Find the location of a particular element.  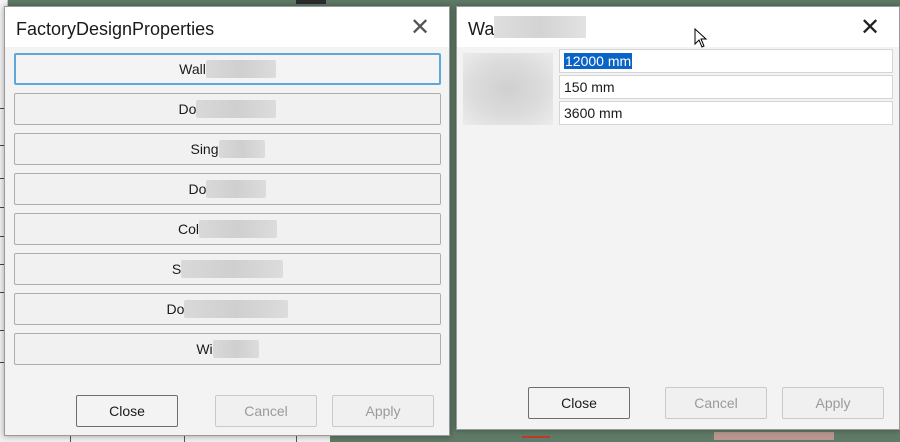

dialog-title-text: Wa is located at coordinates (481, 29).